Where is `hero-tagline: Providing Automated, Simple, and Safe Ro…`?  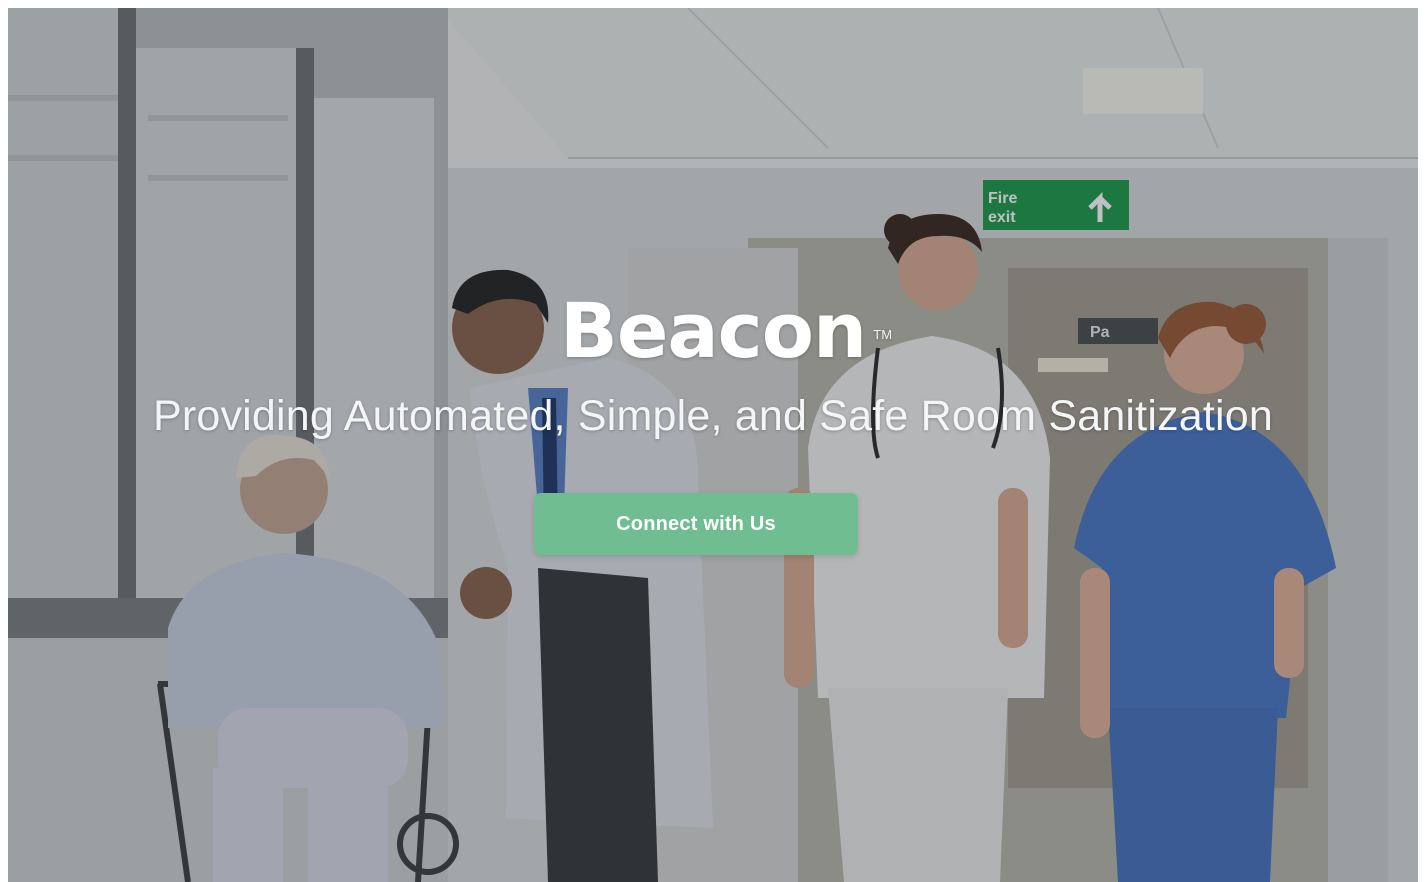
hero-tagline: Providing Automated, Simple, and Safe Ro… is located at coordinates (713, 416).